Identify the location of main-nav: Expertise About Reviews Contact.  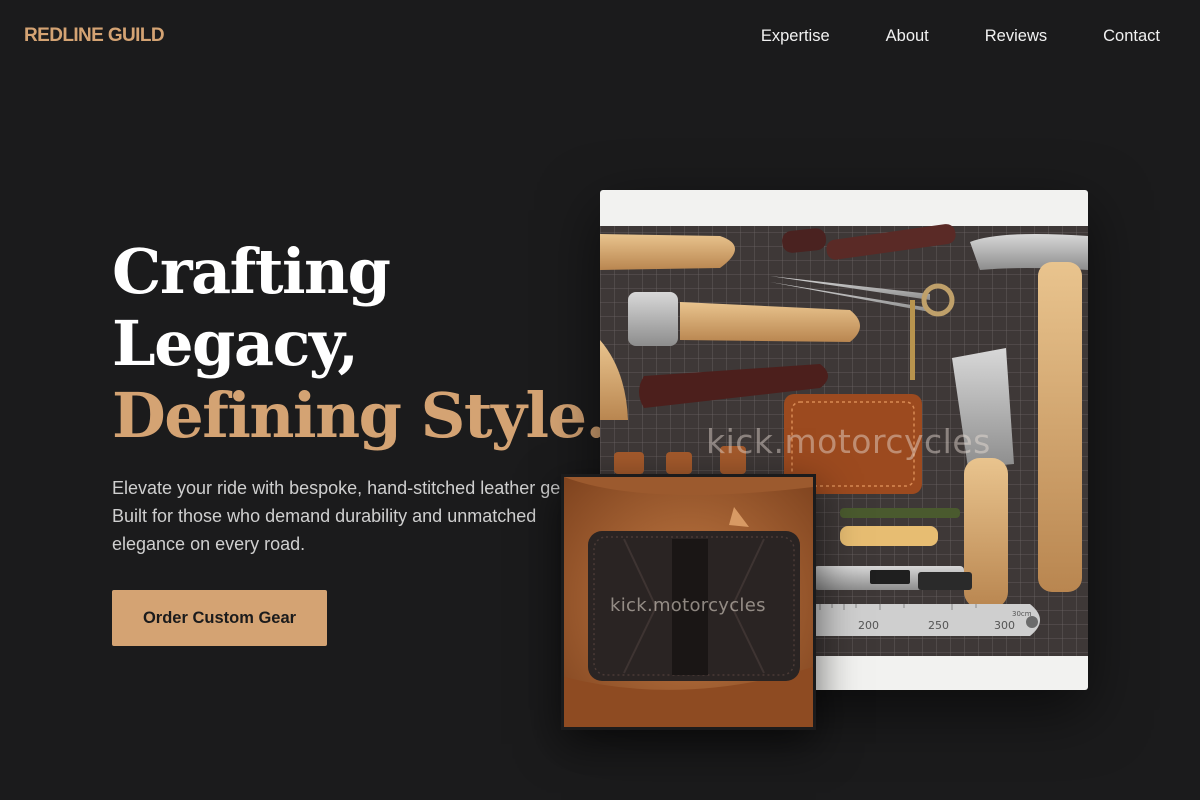
(960, 36).